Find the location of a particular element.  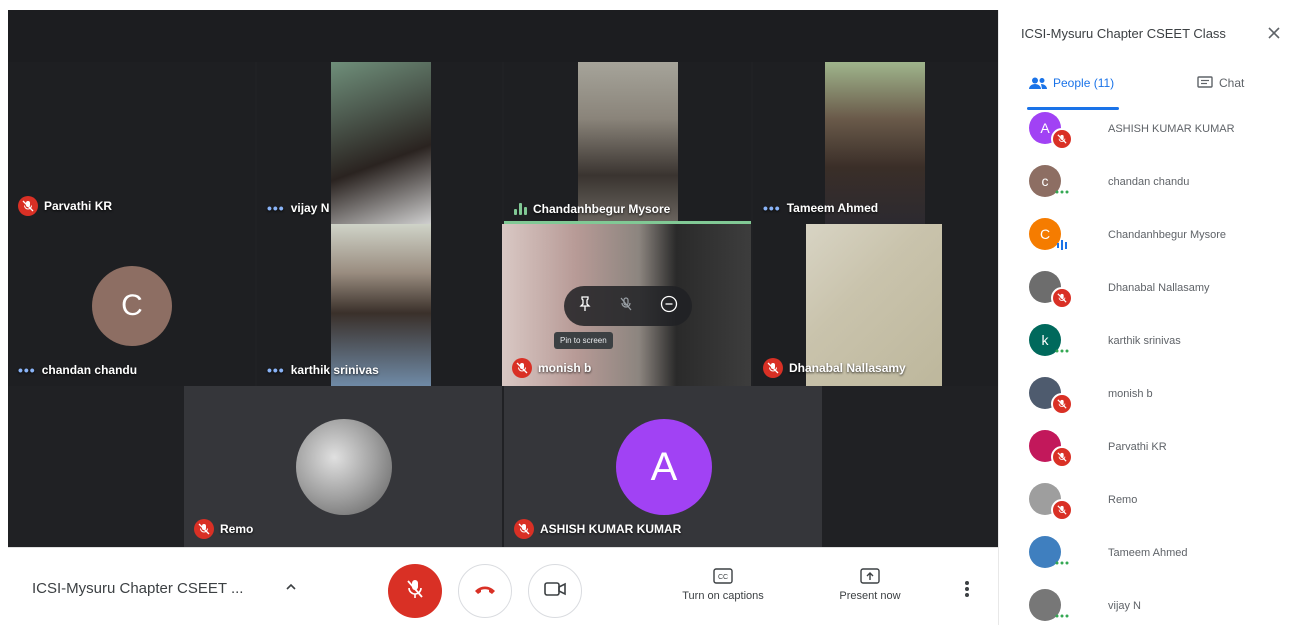

more-options-icon is located at coordinates (967, 591).